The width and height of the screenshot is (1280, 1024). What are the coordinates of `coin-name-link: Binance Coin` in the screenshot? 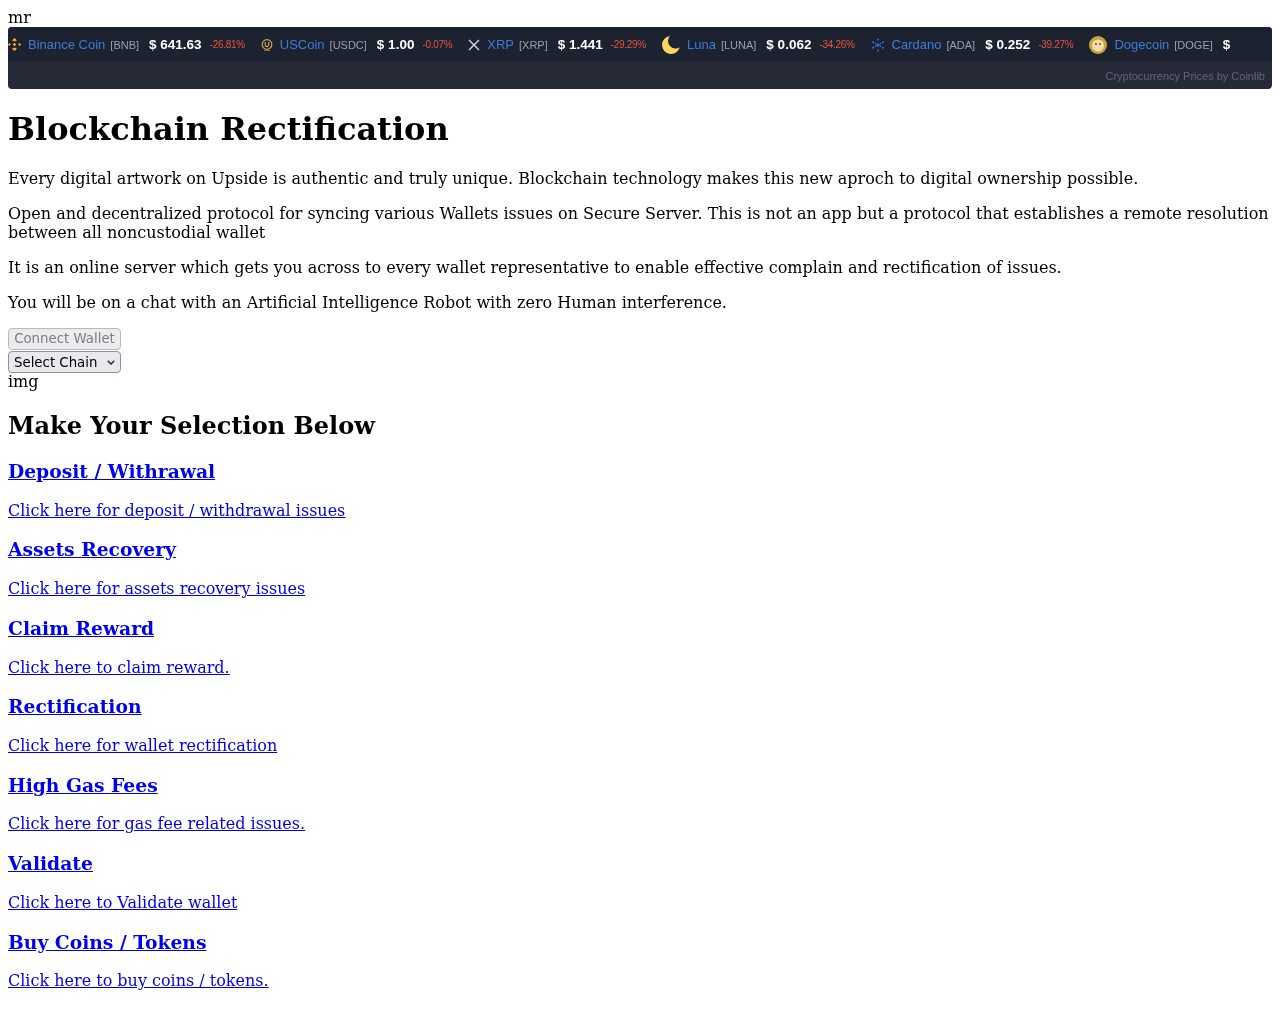 It's located at (67, 44).